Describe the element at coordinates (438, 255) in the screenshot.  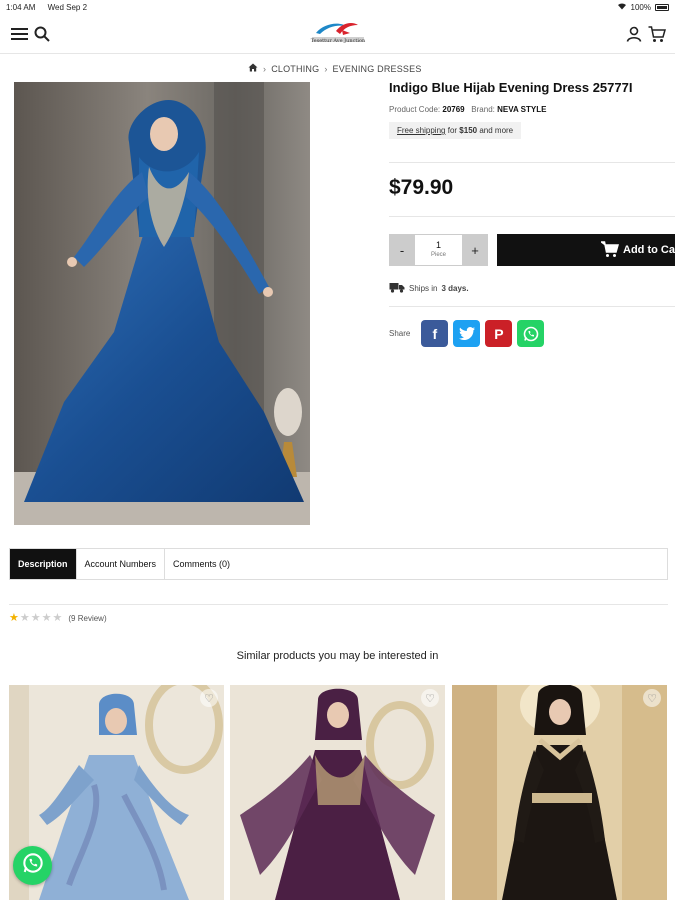
I see `quantity-unit: Piece` at that location.